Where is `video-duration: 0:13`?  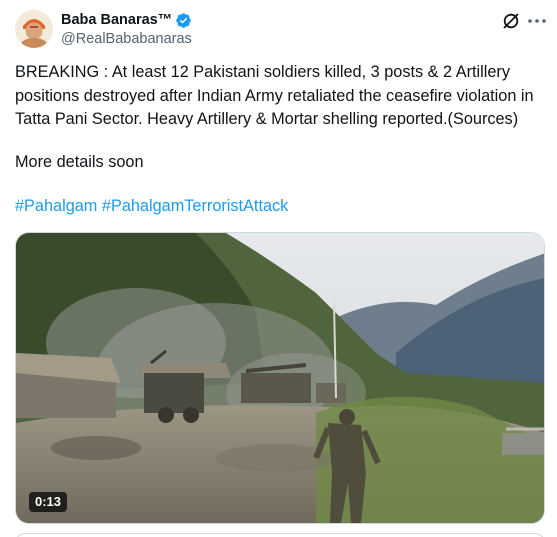 video-duration: 0:13 is located at coordinates (48, 502).